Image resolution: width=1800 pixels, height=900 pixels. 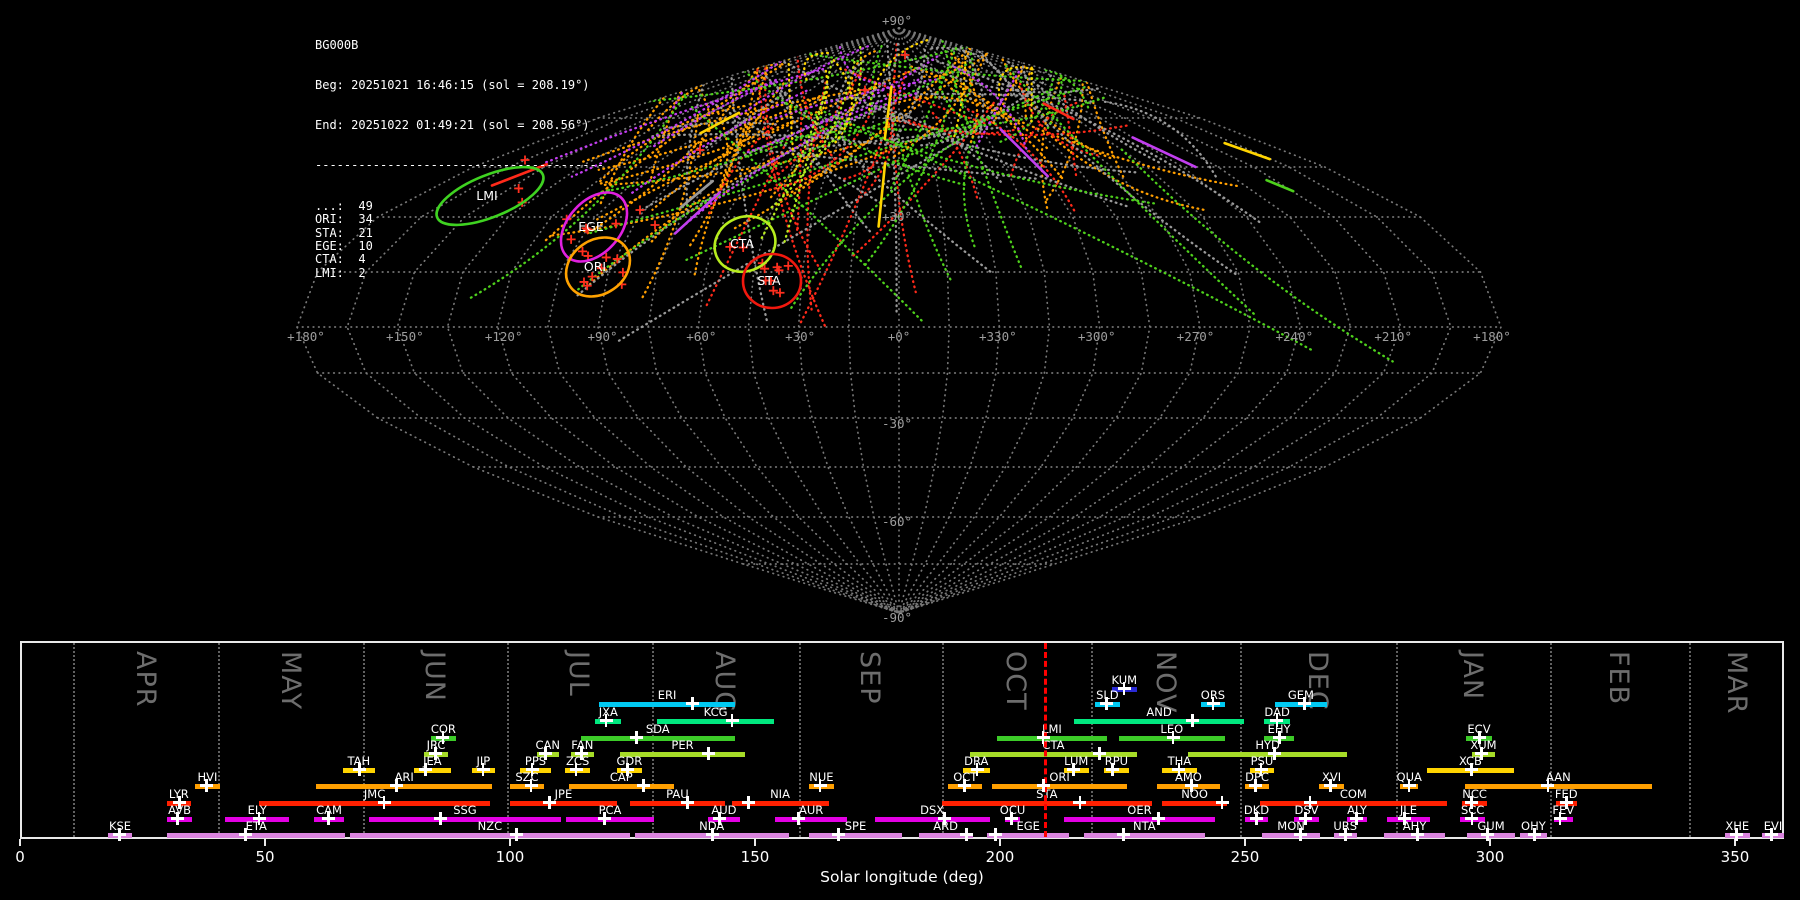 I want to click on shower-bar-NTA, so click(x=1144, y=835).